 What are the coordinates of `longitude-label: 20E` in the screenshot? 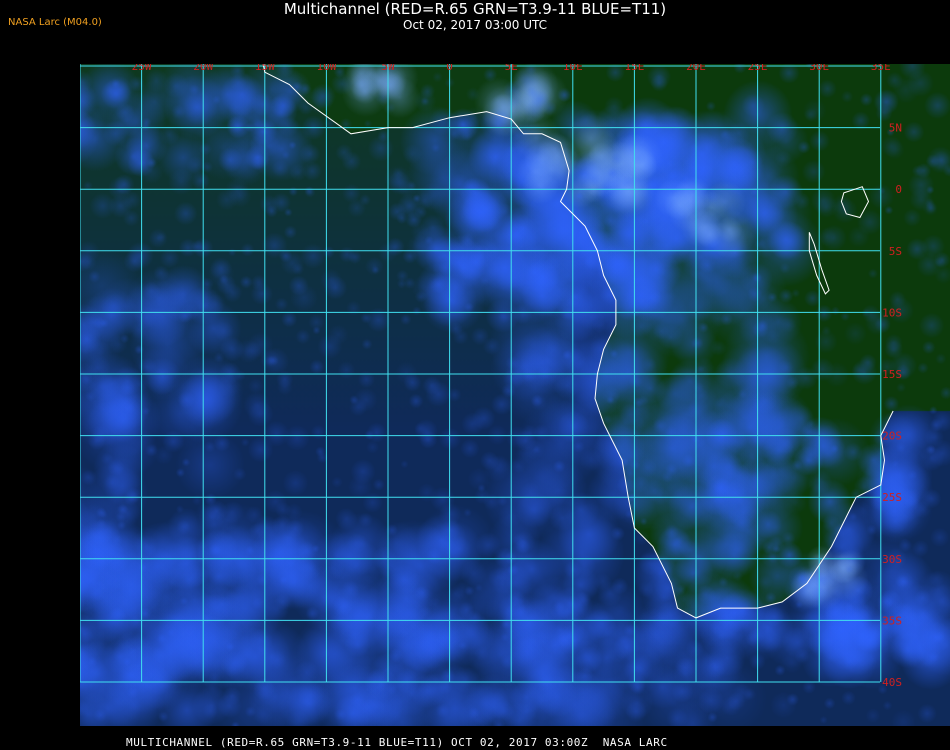 It's located at (696, 68).